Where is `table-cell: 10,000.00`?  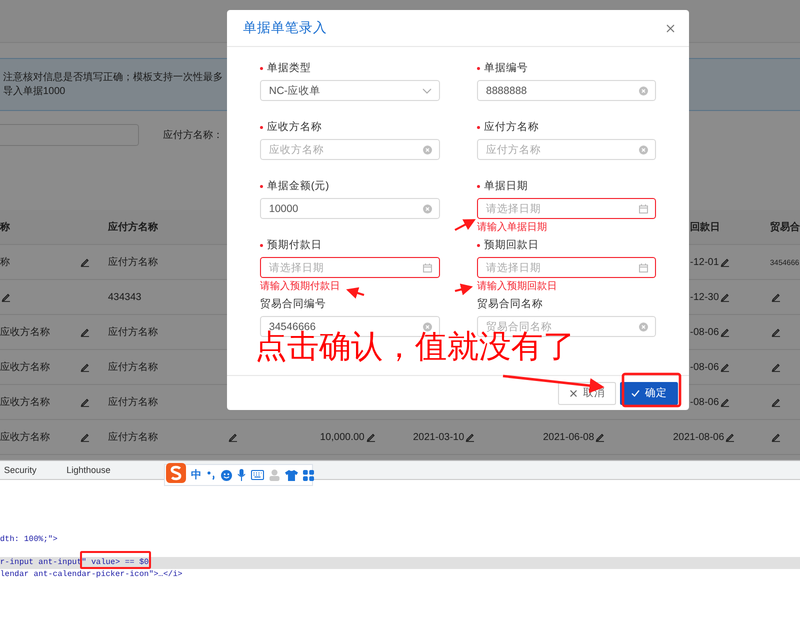 table-cell: 10,000.00 is located at coordinates (342, 437).